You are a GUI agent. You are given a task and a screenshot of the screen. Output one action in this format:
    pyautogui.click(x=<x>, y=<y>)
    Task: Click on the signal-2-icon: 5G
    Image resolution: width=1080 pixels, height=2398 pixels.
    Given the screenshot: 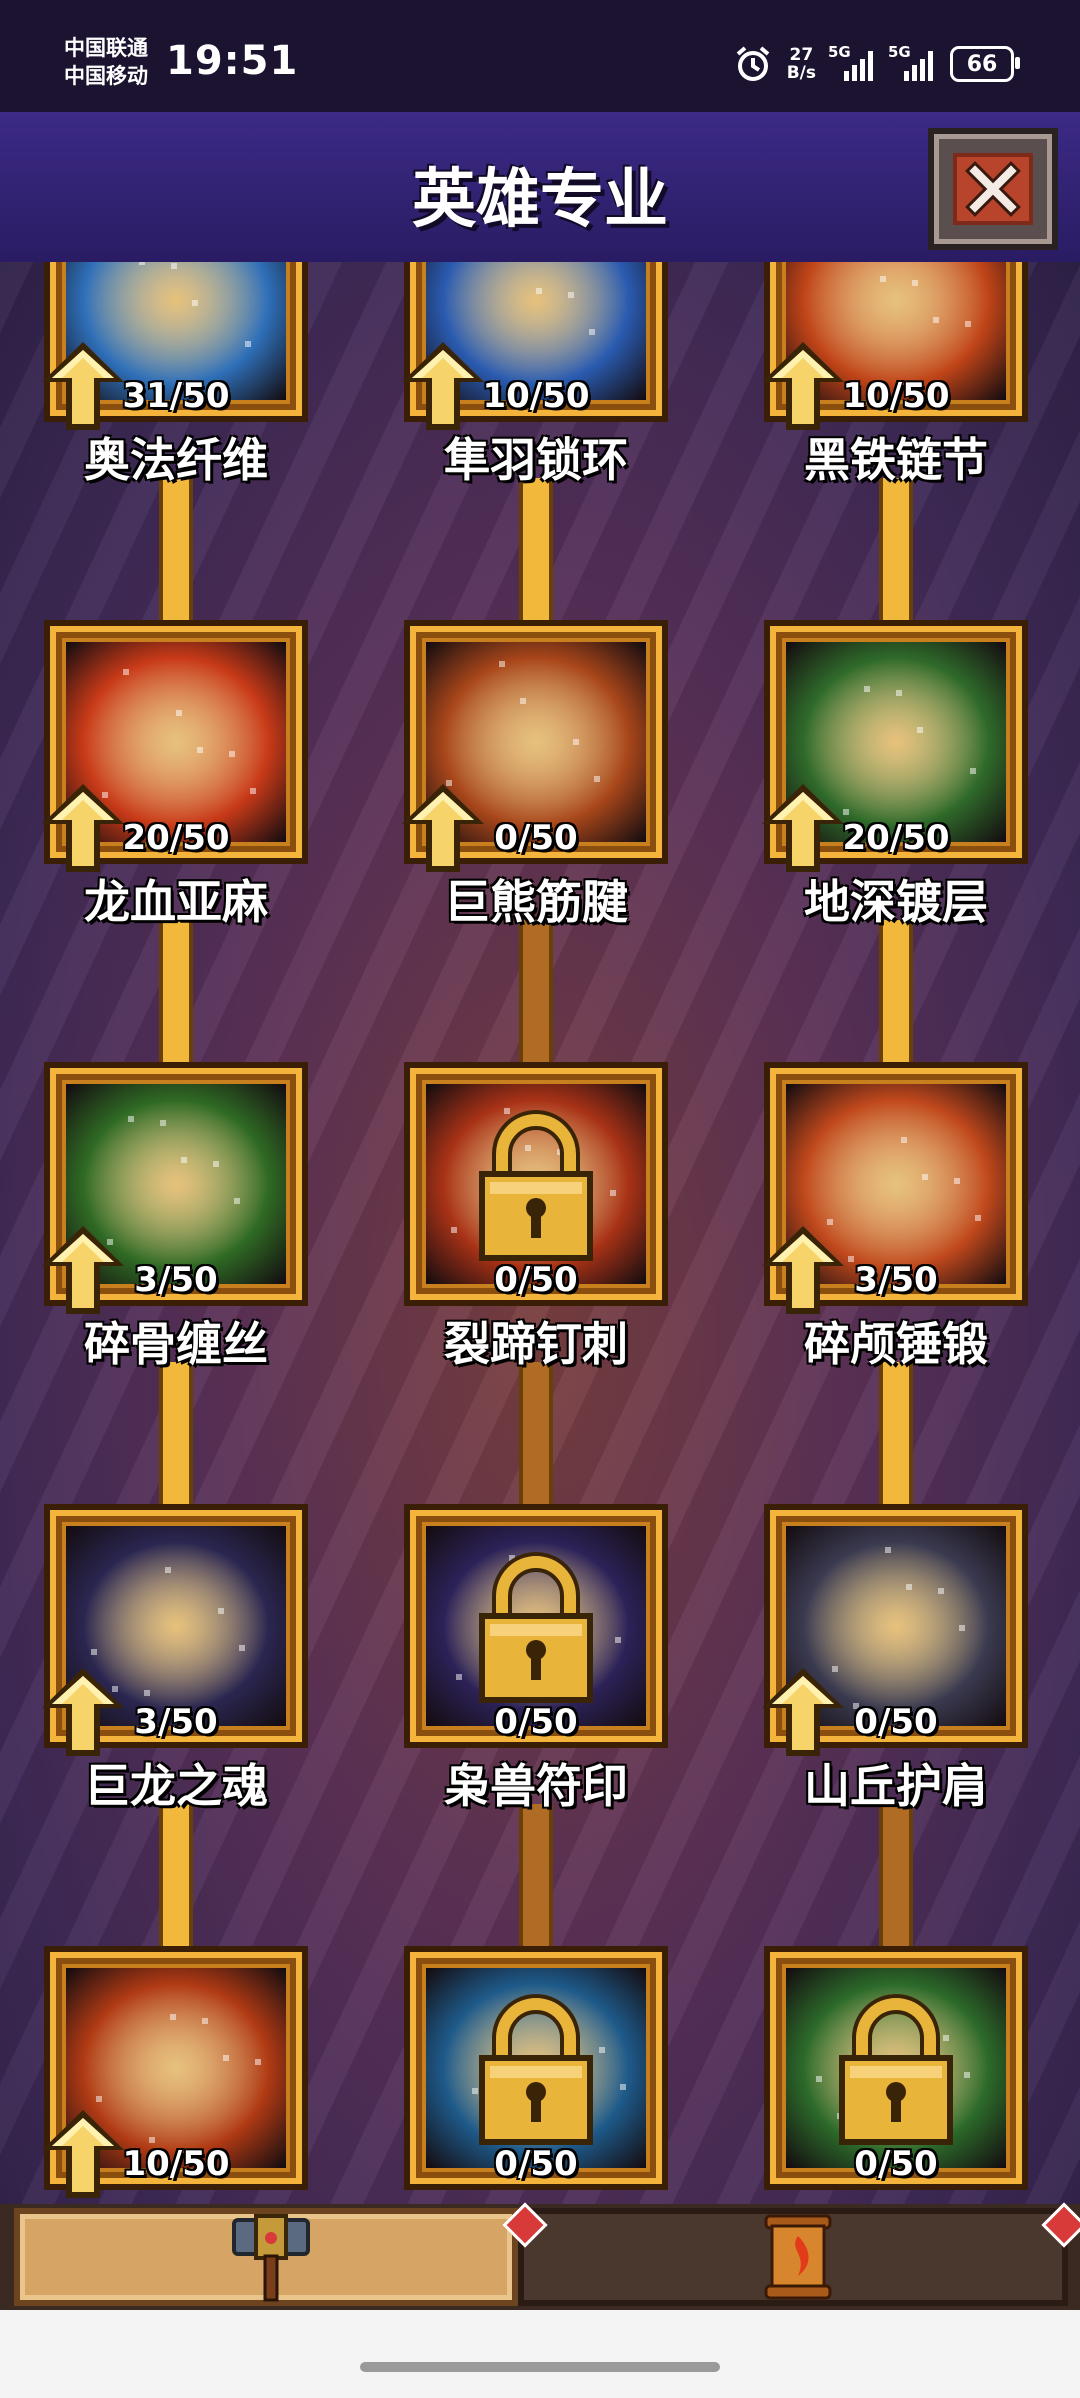 What is the action you would take?
    pyautogui.click(x=912, y=62)
    